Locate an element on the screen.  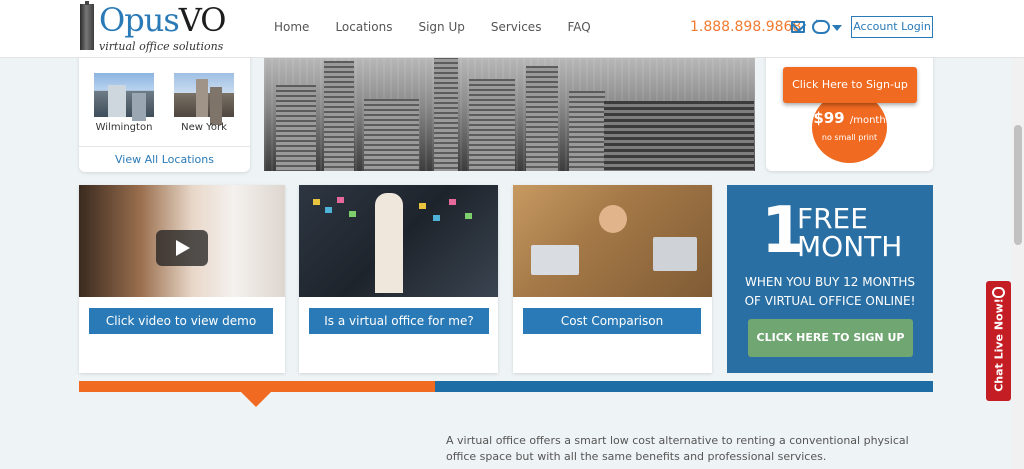
promo-line-month: MONTH is located at coordinates (850, 246).